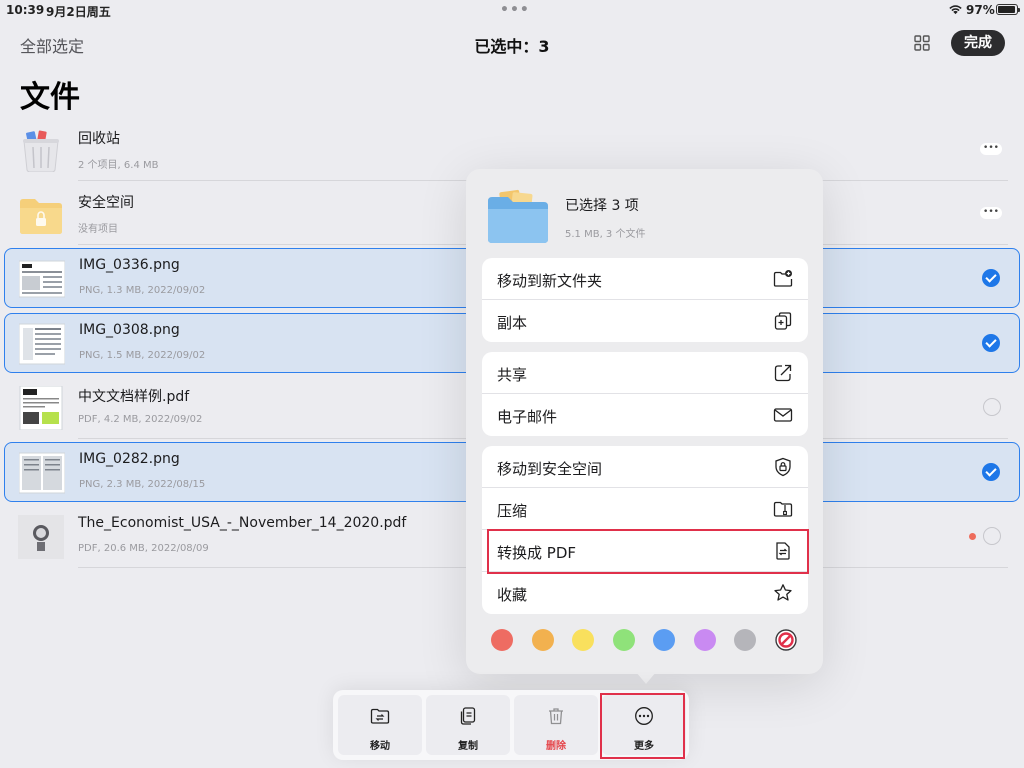 This screenshot has height=768, width=1024. I want to click on grid-view-icon, so click(922, 43).